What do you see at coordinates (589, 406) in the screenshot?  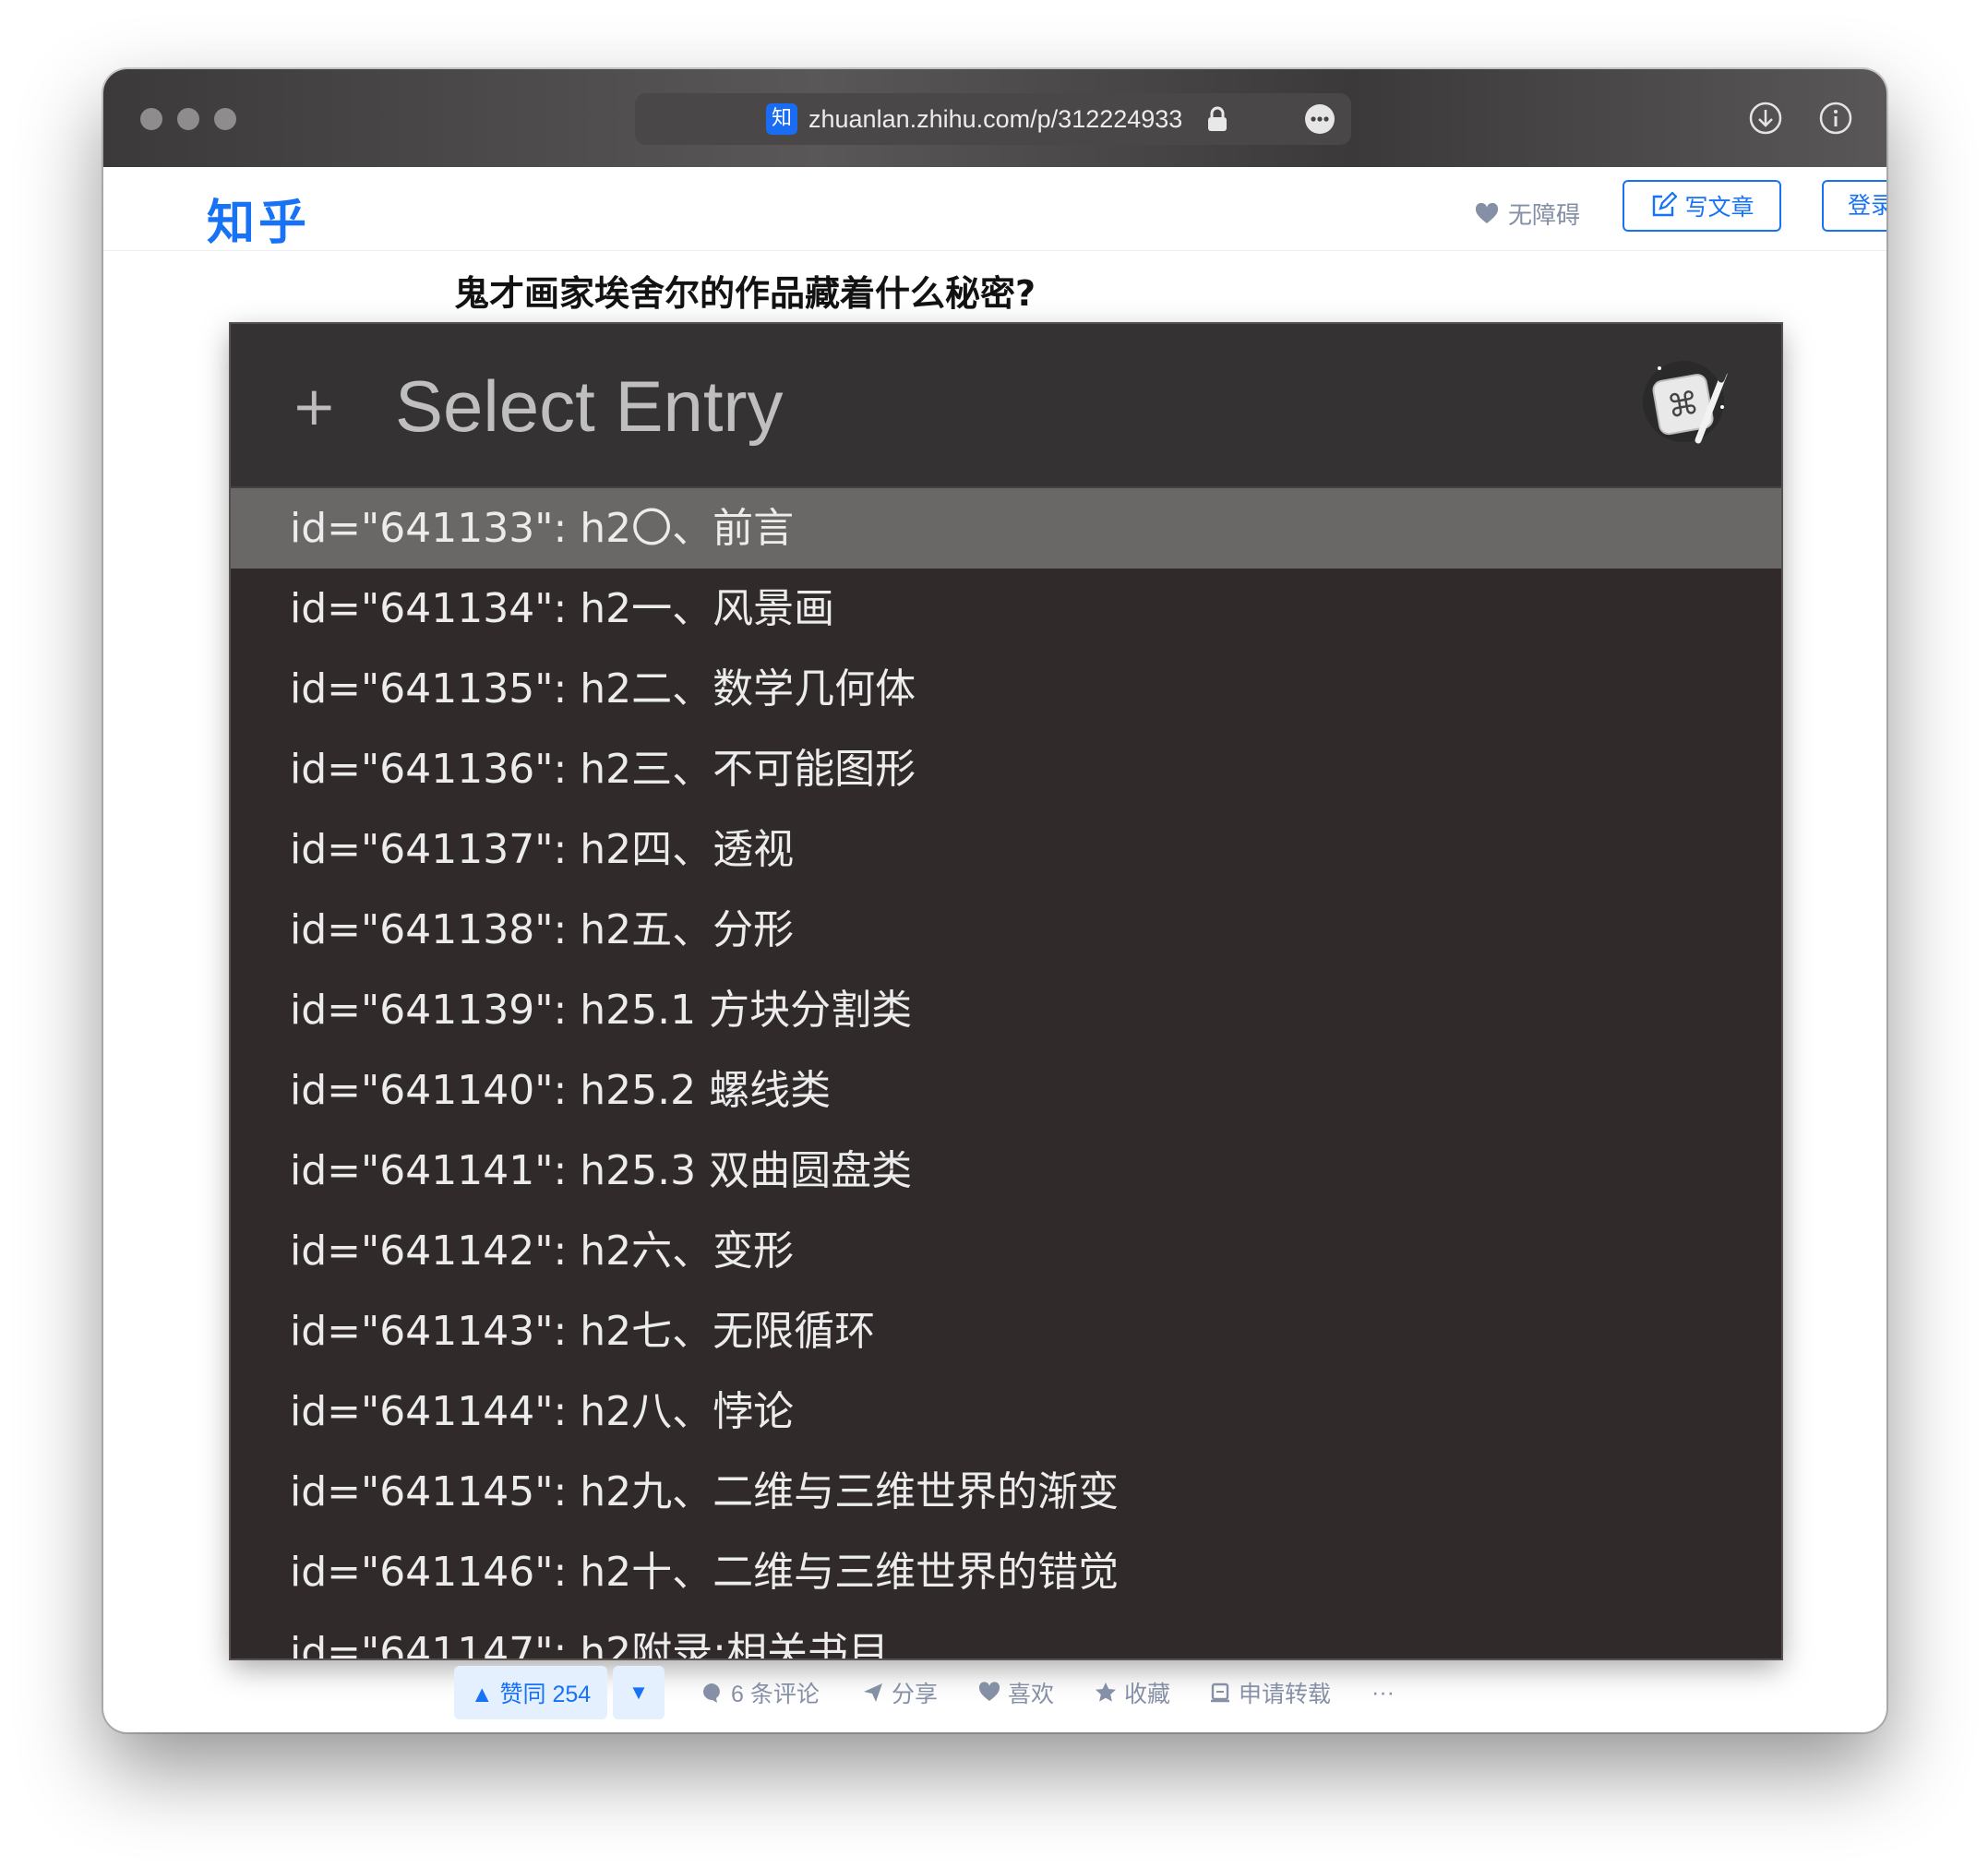 I see `entry-search-input: Select Entry` at bounding box center [589, 406].